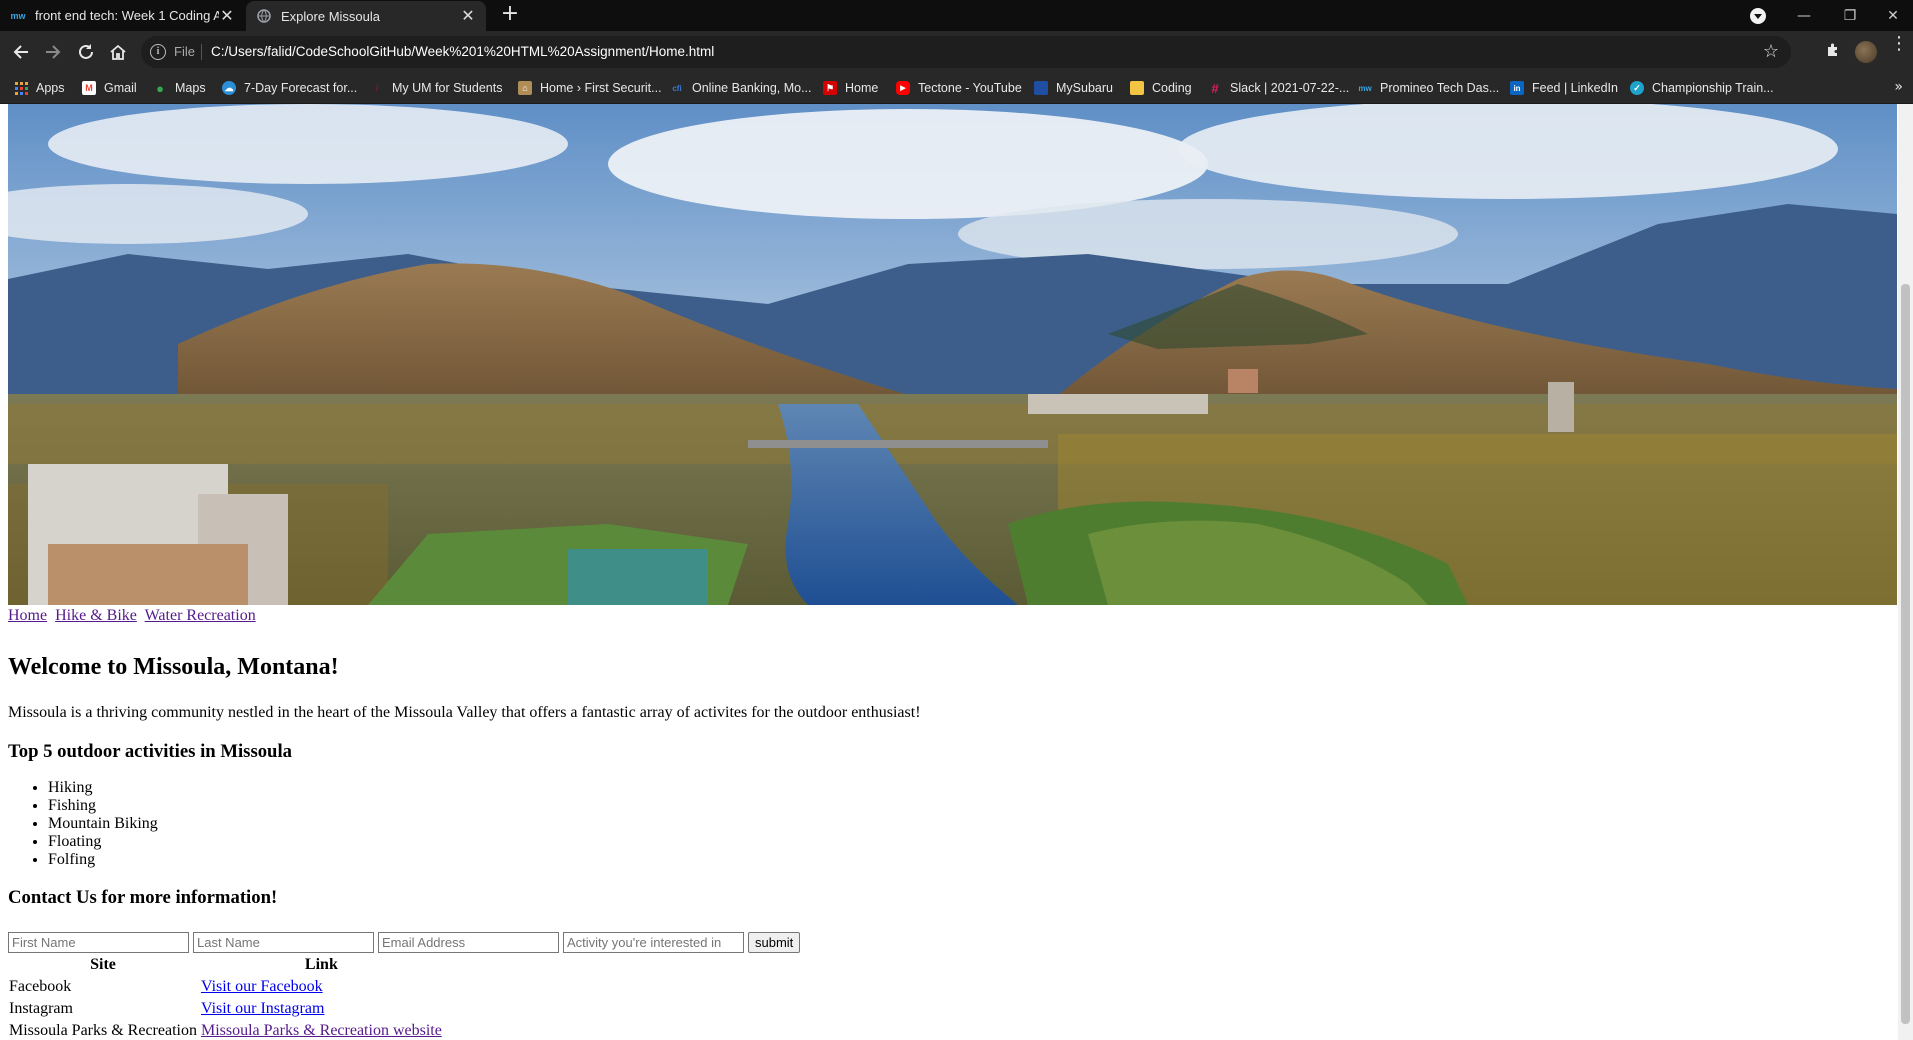  What do you see at coordinates (321, 964) in the screenshot?
I see `column-header-link: Link` at bounding box center [321, 964].